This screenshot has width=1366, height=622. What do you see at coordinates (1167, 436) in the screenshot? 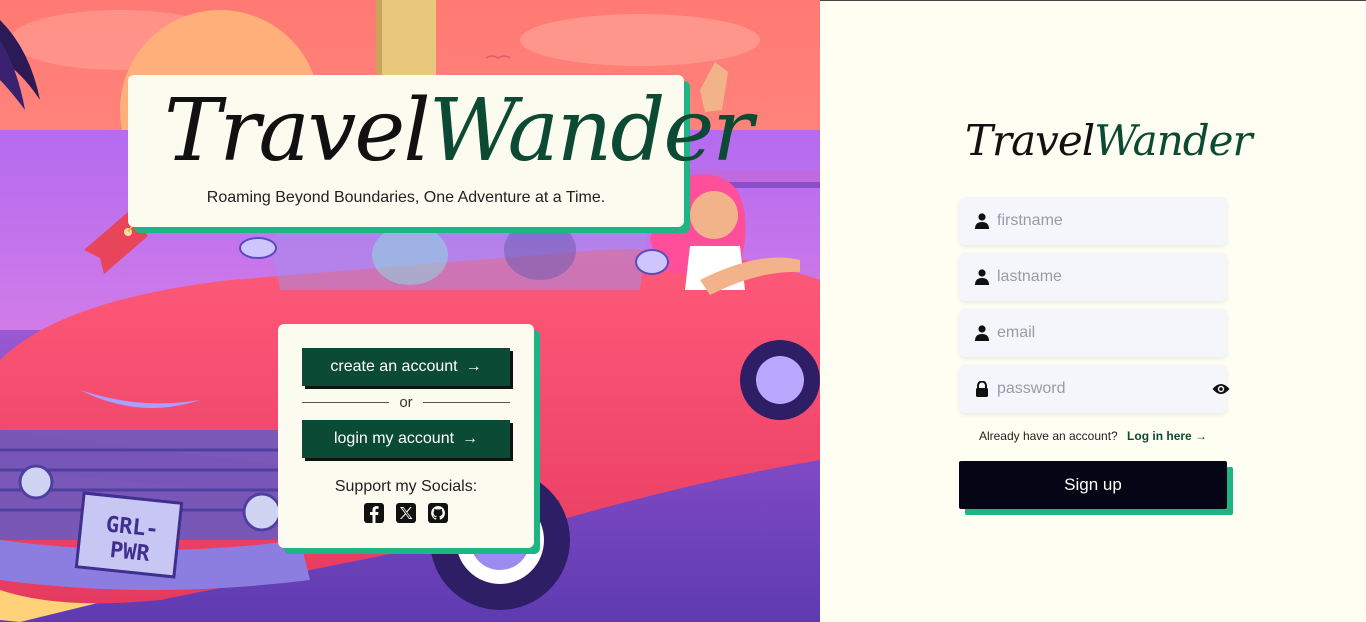
I see `login-link: Log in here →` at bounding box center [1167, 436].